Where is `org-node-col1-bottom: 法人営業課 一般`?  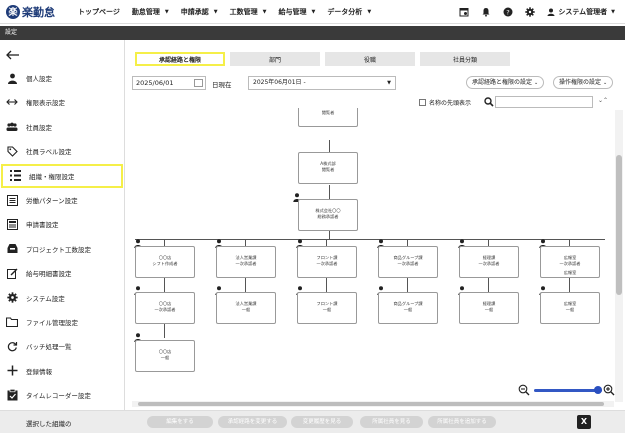 org-node-col1-bottom: 法人営業課 一般 is located at coordinates (246, 308).